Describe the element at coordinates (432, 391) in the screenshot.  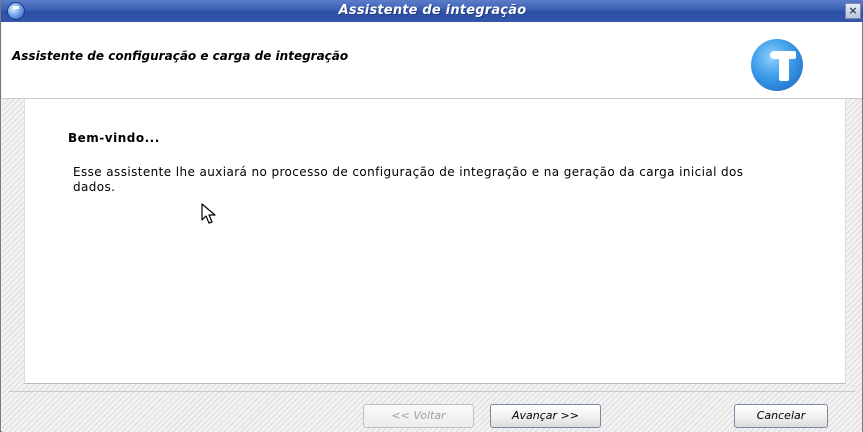
I see `footer-divider` at that location.